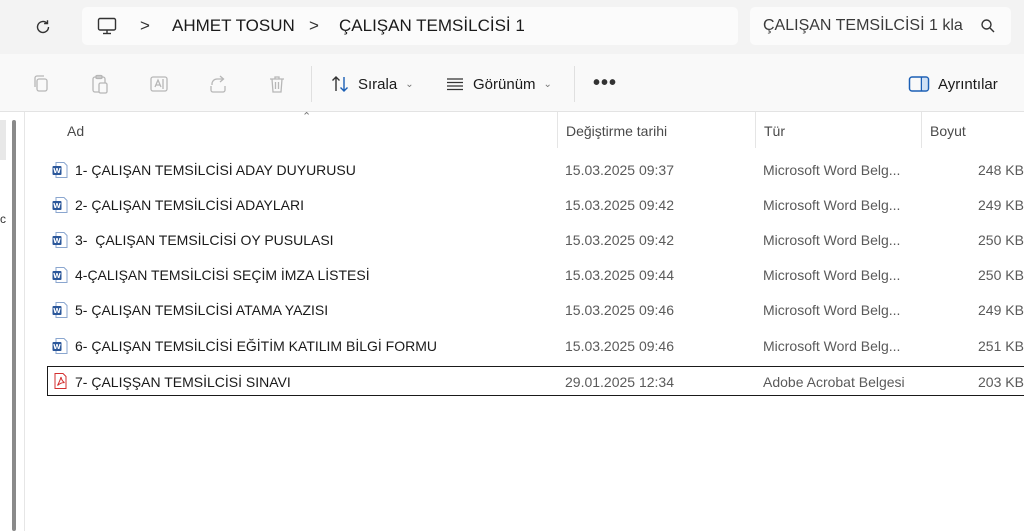 The height and width of the screenshot is (531, 1024). What do you see at coordinates (75, 131) in the screenshot?
I see `column-header-name: Ad` at bounding box center [75, 131].